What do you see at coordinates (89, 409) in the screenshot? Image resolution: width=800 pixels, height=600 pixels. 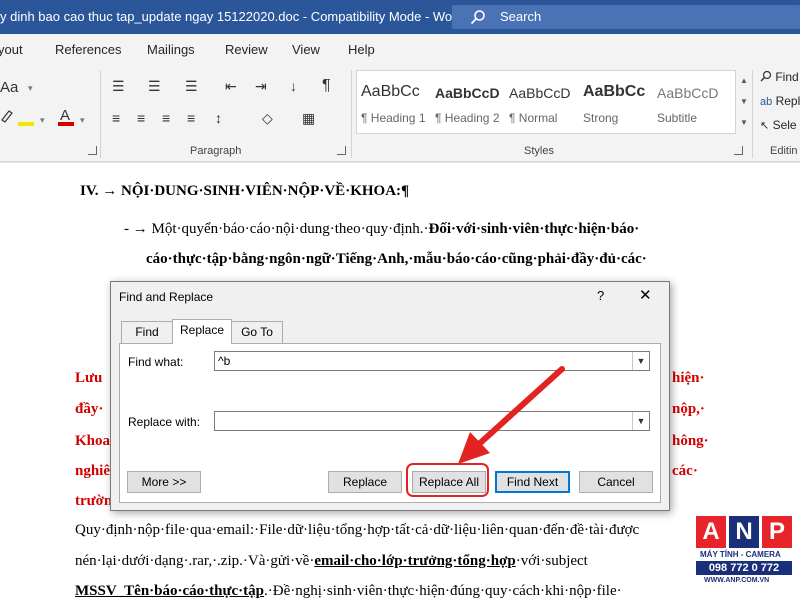 I see `red-text-fragment: đầy·` at bounding box center [89, 409].